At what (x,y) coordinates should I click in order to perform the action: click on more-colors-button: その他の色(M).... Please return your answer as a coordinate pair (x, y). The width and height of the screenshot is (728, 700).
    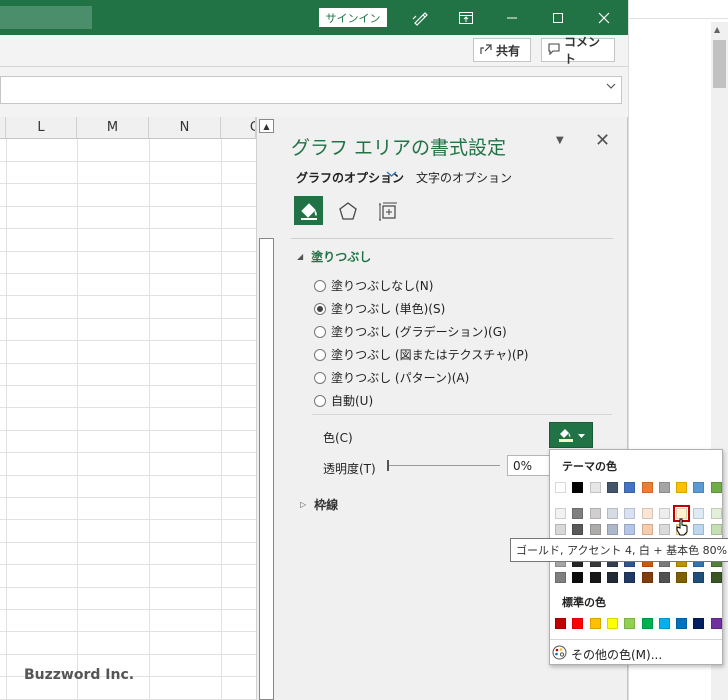
    Looking at the image, I should click on (607, 654).